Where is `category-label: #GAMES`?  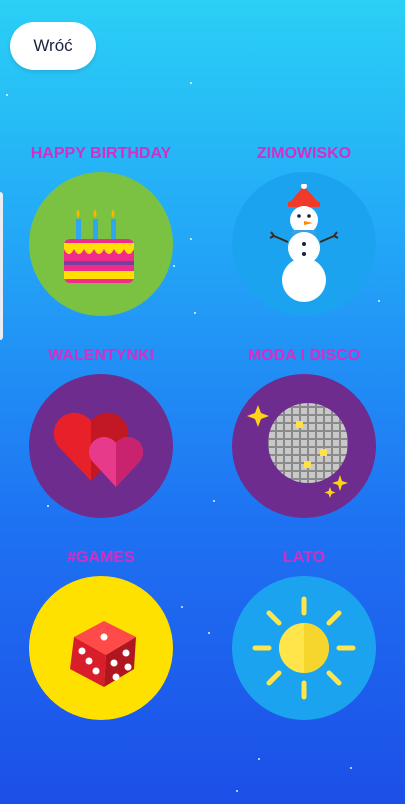 category-label: #GAMES is located at coordinates (101, 557).